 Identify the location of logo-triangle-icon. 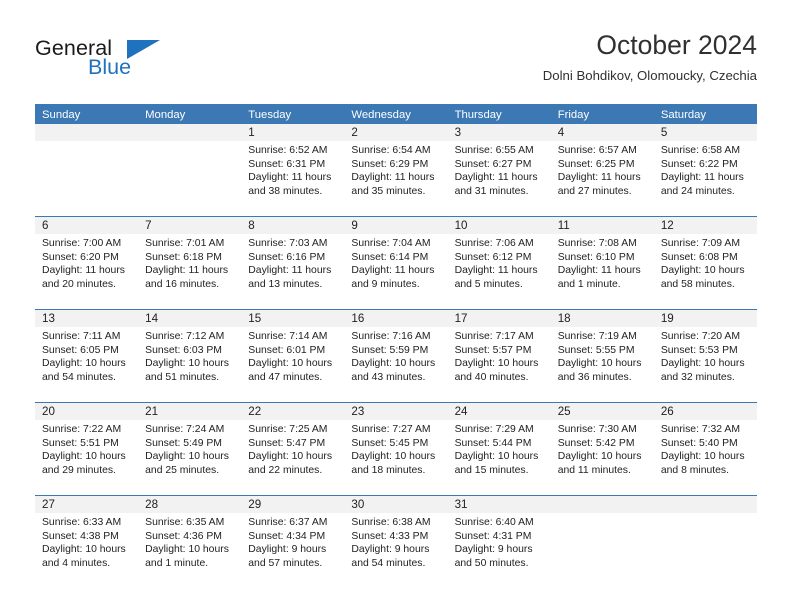
(143, 49).